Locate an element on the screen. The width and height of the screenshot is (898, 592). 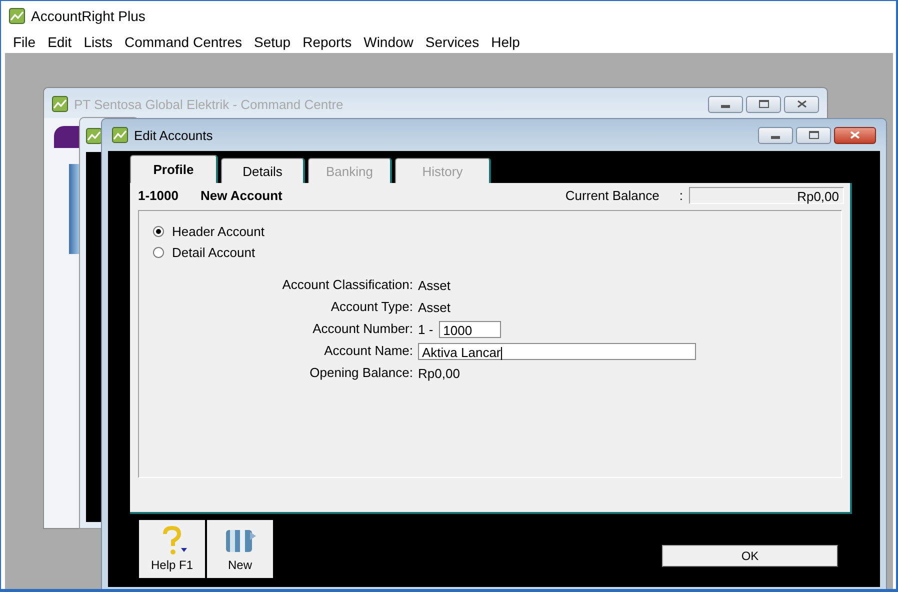
field-label: Account Classification: is located at coordinates (347, 285).